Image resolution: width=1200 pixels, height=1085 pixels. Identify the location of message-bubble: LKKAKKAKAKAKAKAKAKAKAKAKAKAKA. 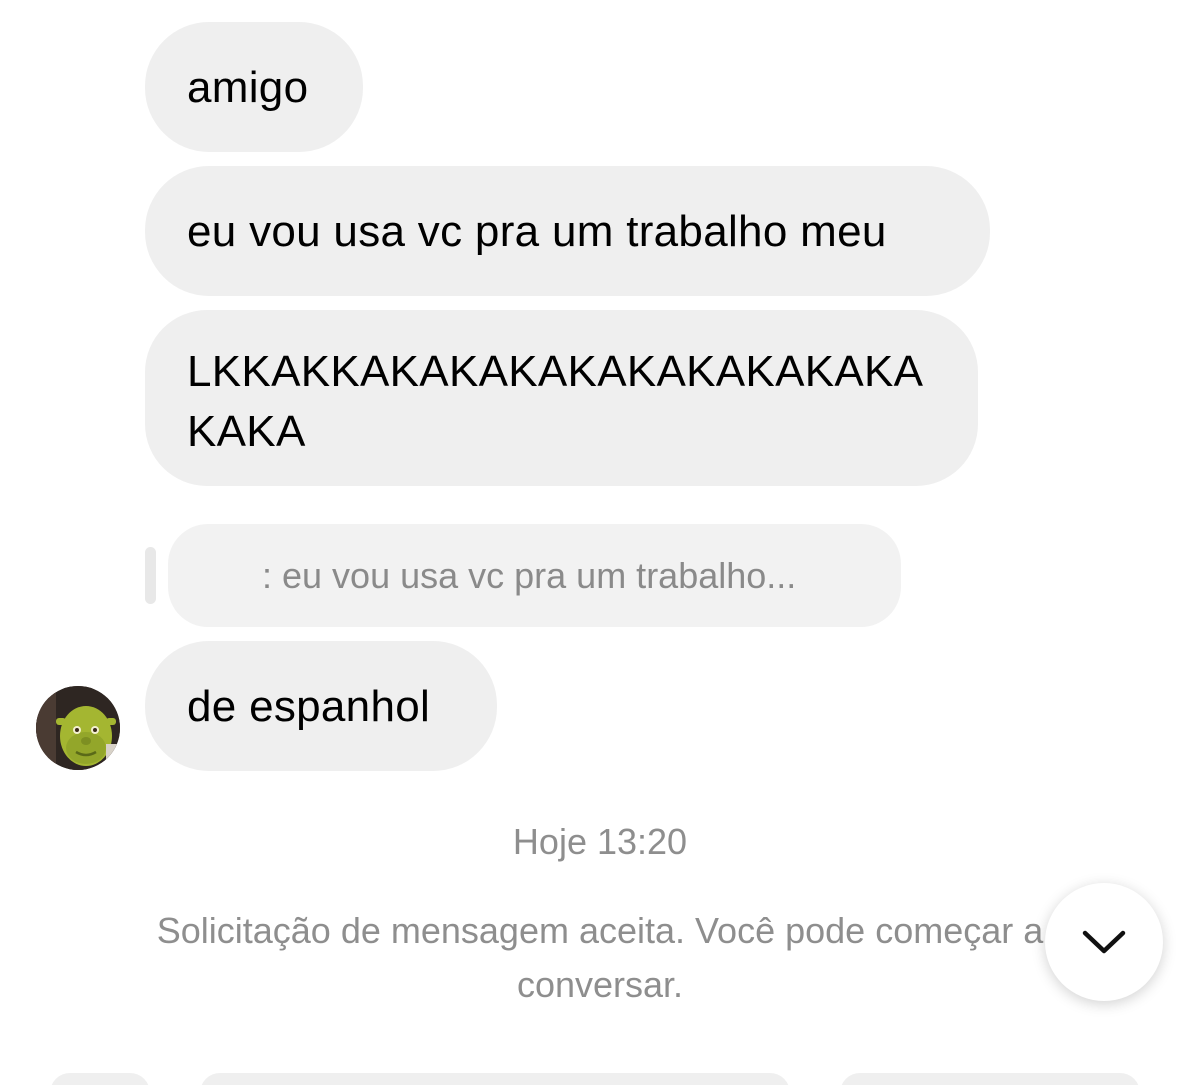
(561, 398).